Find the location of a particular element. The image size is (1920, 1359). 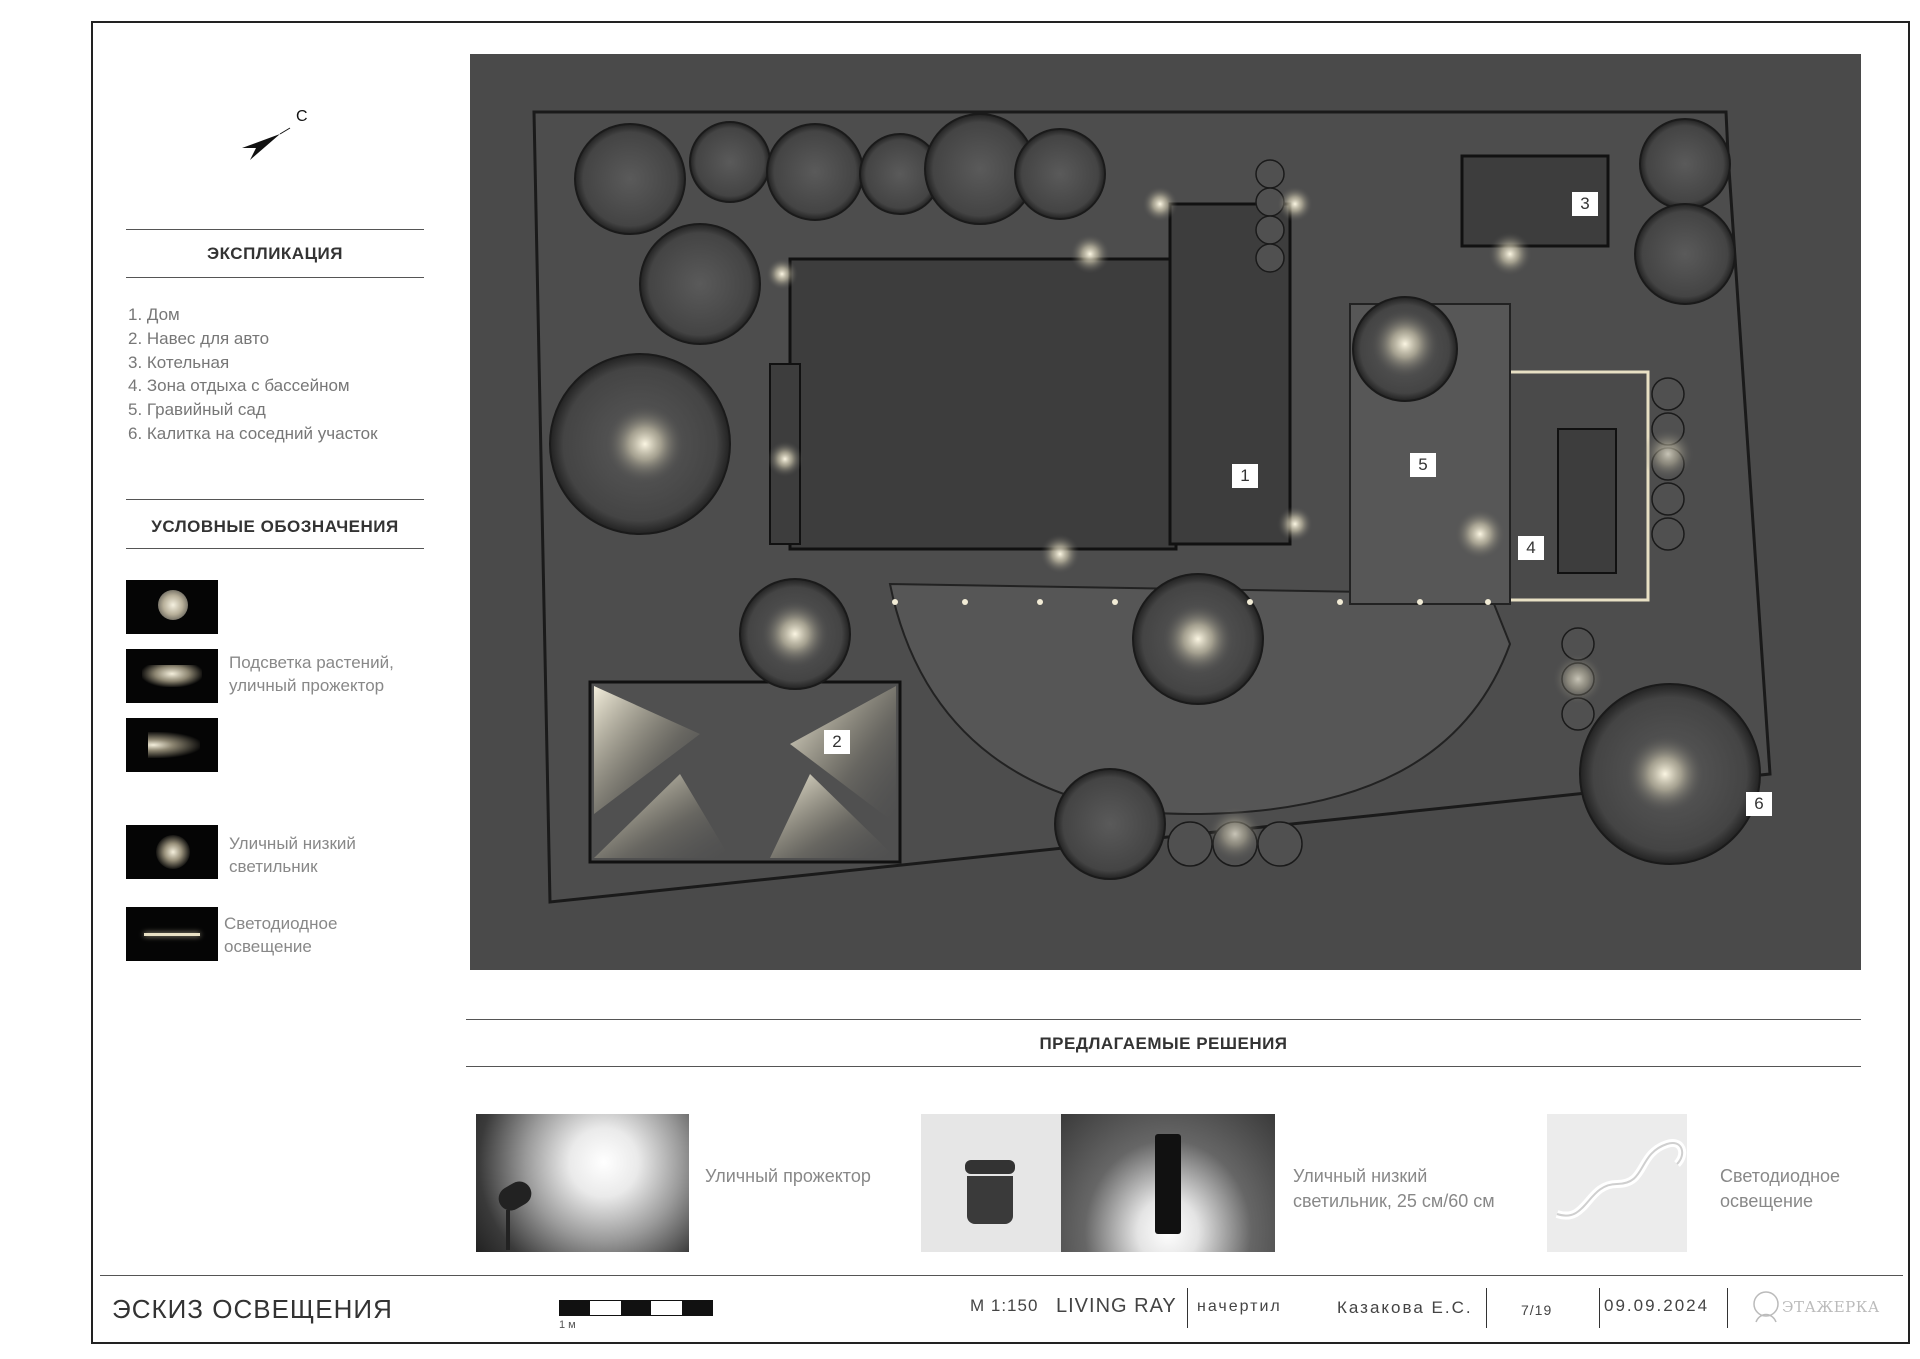

plan-marker-boiler: 3 is located at coordinates (1585, 204).